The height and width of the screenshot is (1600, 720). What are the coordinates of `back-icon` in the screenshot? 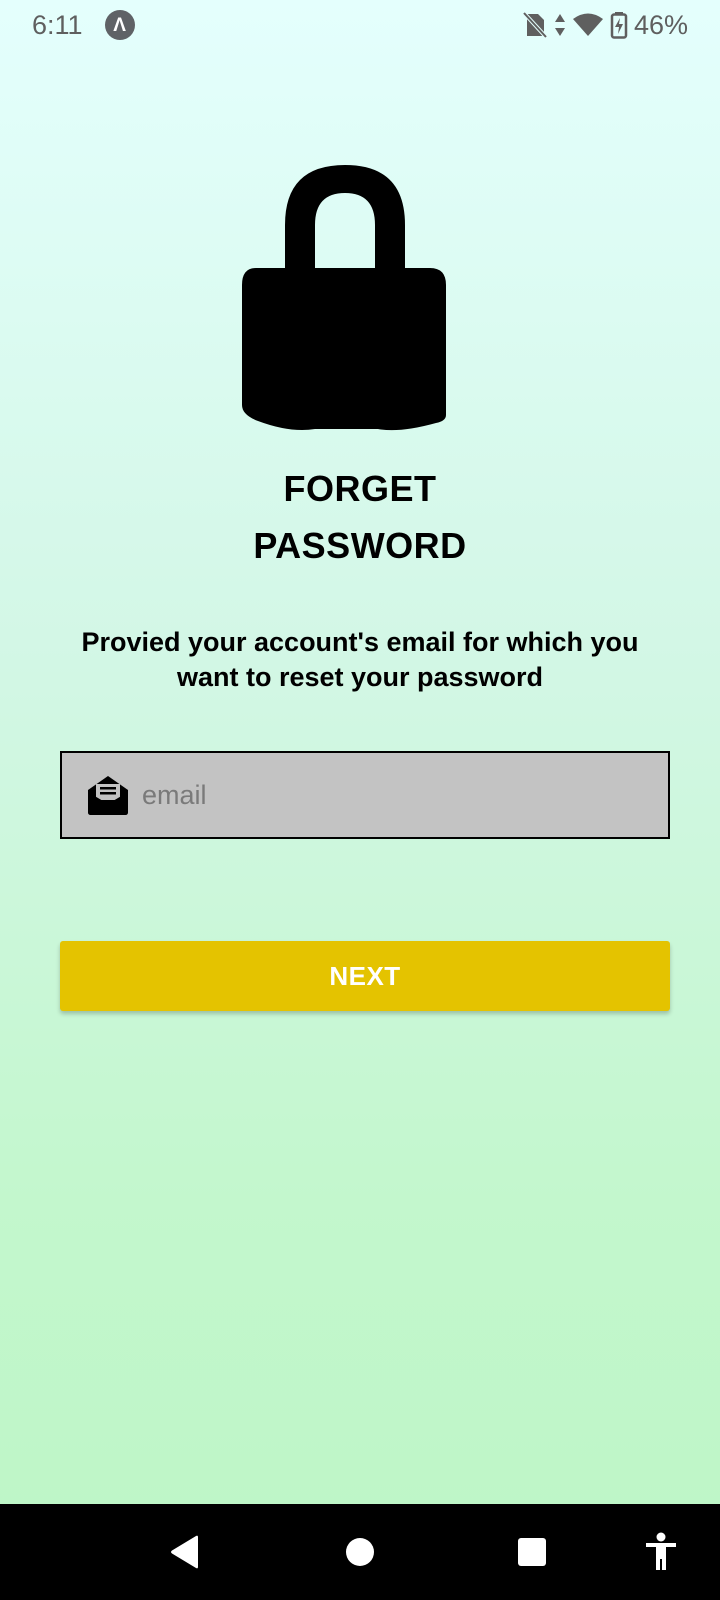 It's located at (184, 1552).